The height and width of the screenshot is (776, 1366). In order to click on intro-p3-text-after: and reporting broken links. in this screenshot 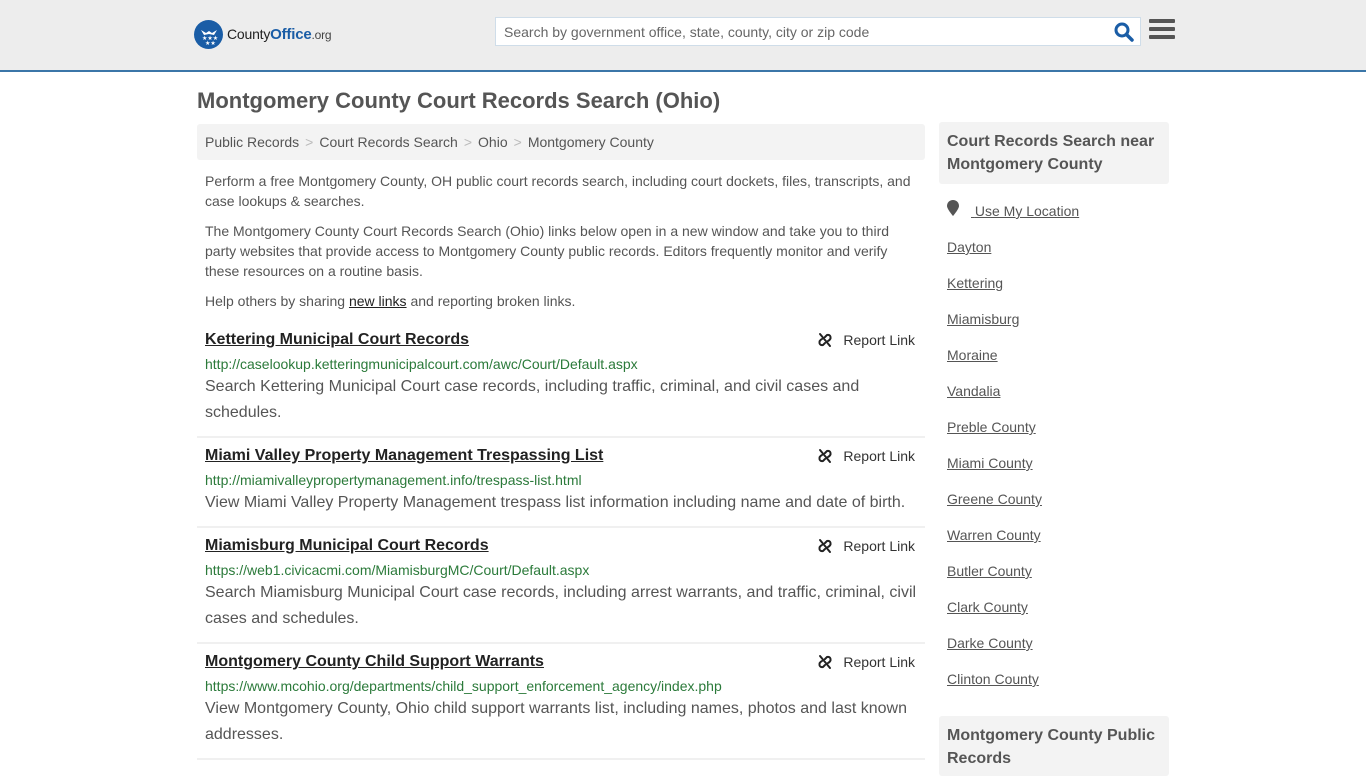, I will do `click(491, 301)`.